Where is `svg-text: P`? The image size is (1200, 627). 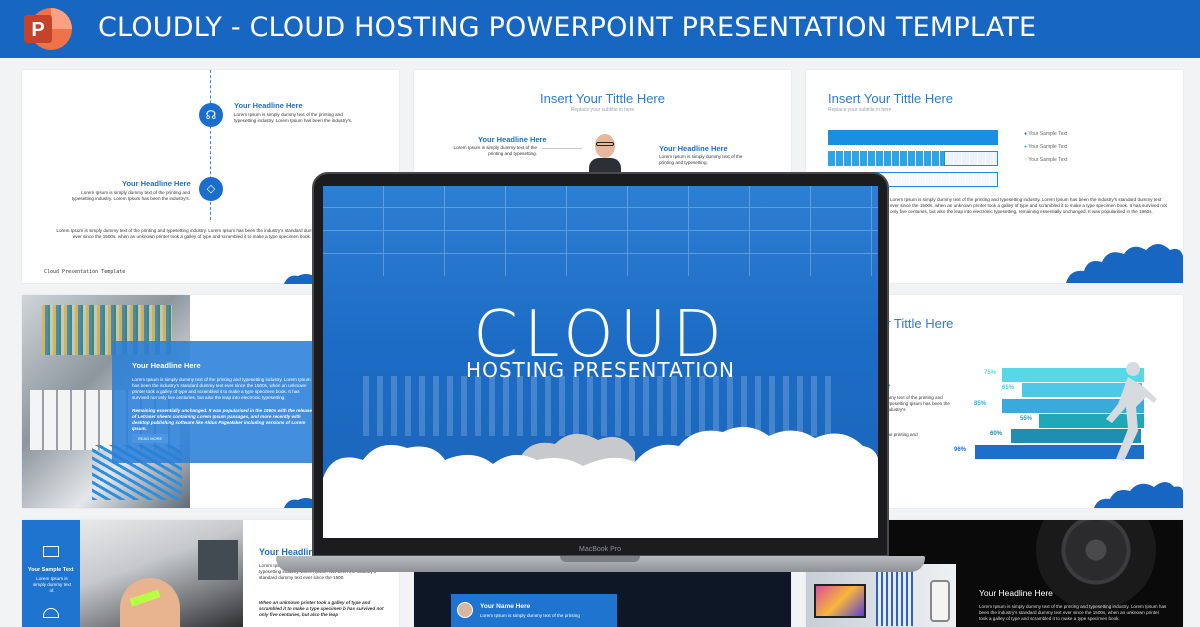 svg-text: P is located at coordinates (37, 30).